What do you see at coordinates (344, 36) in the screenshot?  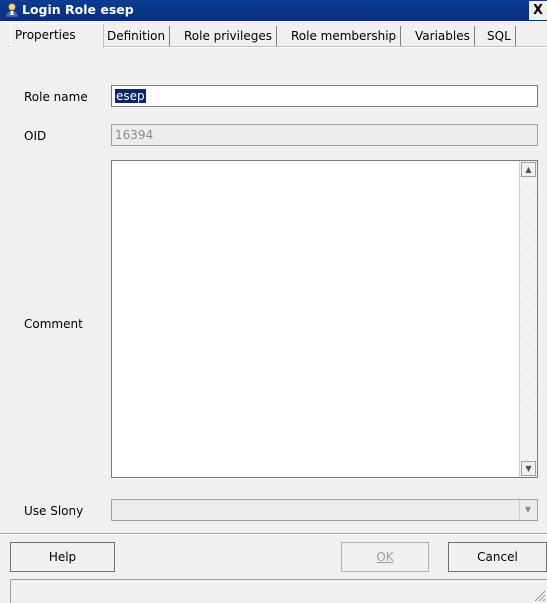 I see `tab-role-membership: Role membership` at bounding box center [344, 36].